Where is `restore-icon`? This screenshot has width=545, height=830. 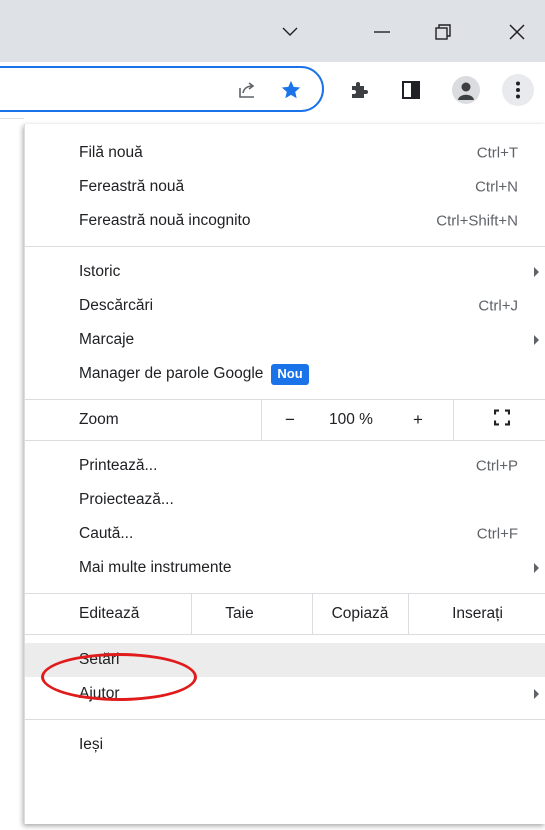
restore-icon is located at coordinates (443, 32).